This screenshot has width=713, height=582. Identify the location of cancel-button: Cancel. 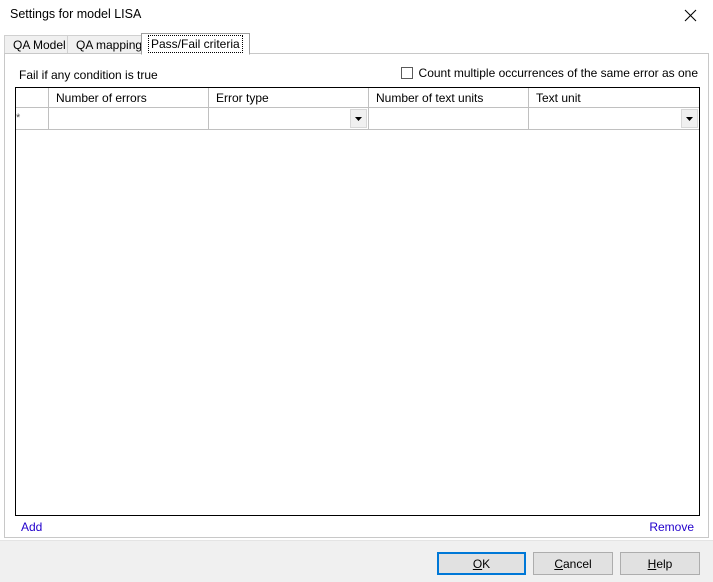
(573, 563).